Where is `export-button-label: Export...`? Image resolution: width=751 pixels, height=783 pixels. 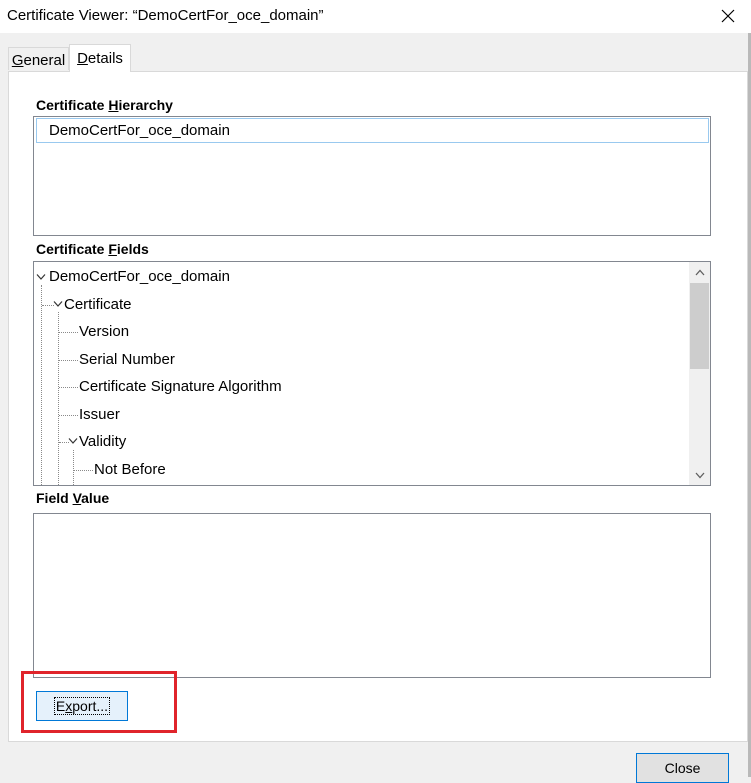 export-button-label: Export... is located at coordinates (82, 706).